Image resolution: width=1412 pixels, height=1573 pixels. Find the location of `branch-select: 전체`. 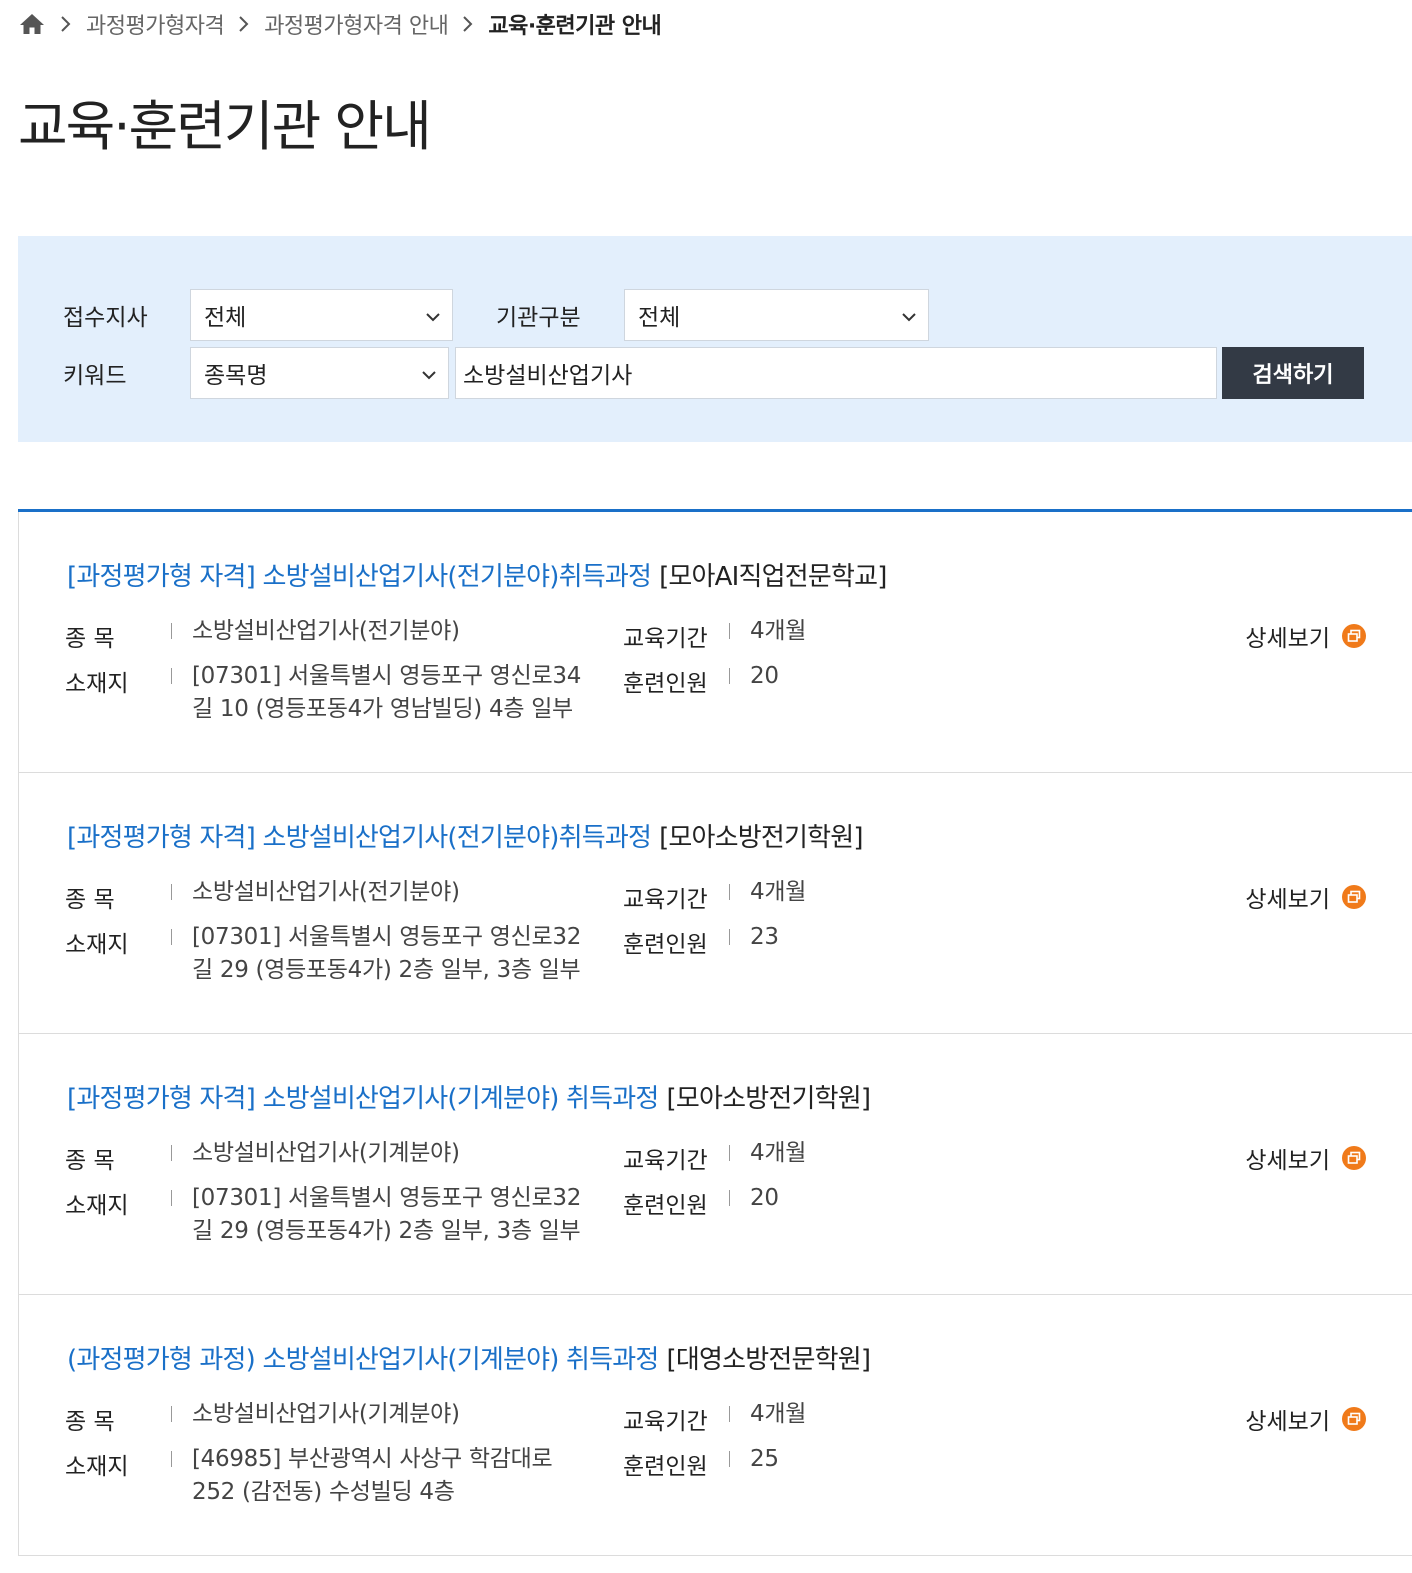

branch-select: 전체 is located at coordinates (321, 315).